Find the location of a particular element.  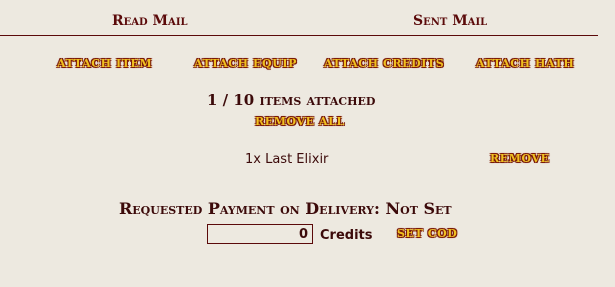

remove-all-button: REMOVE ALL is located at coordinates (300, 121).